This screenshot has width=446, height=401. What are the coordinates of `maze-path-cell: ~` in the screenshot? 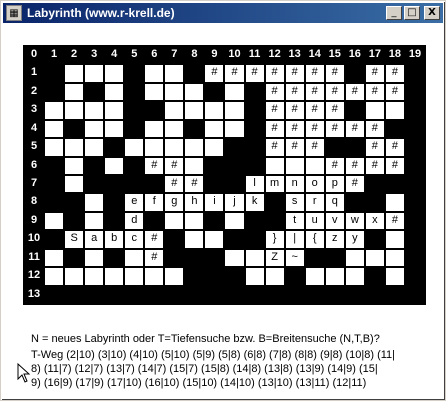 It's located at (294, 258).